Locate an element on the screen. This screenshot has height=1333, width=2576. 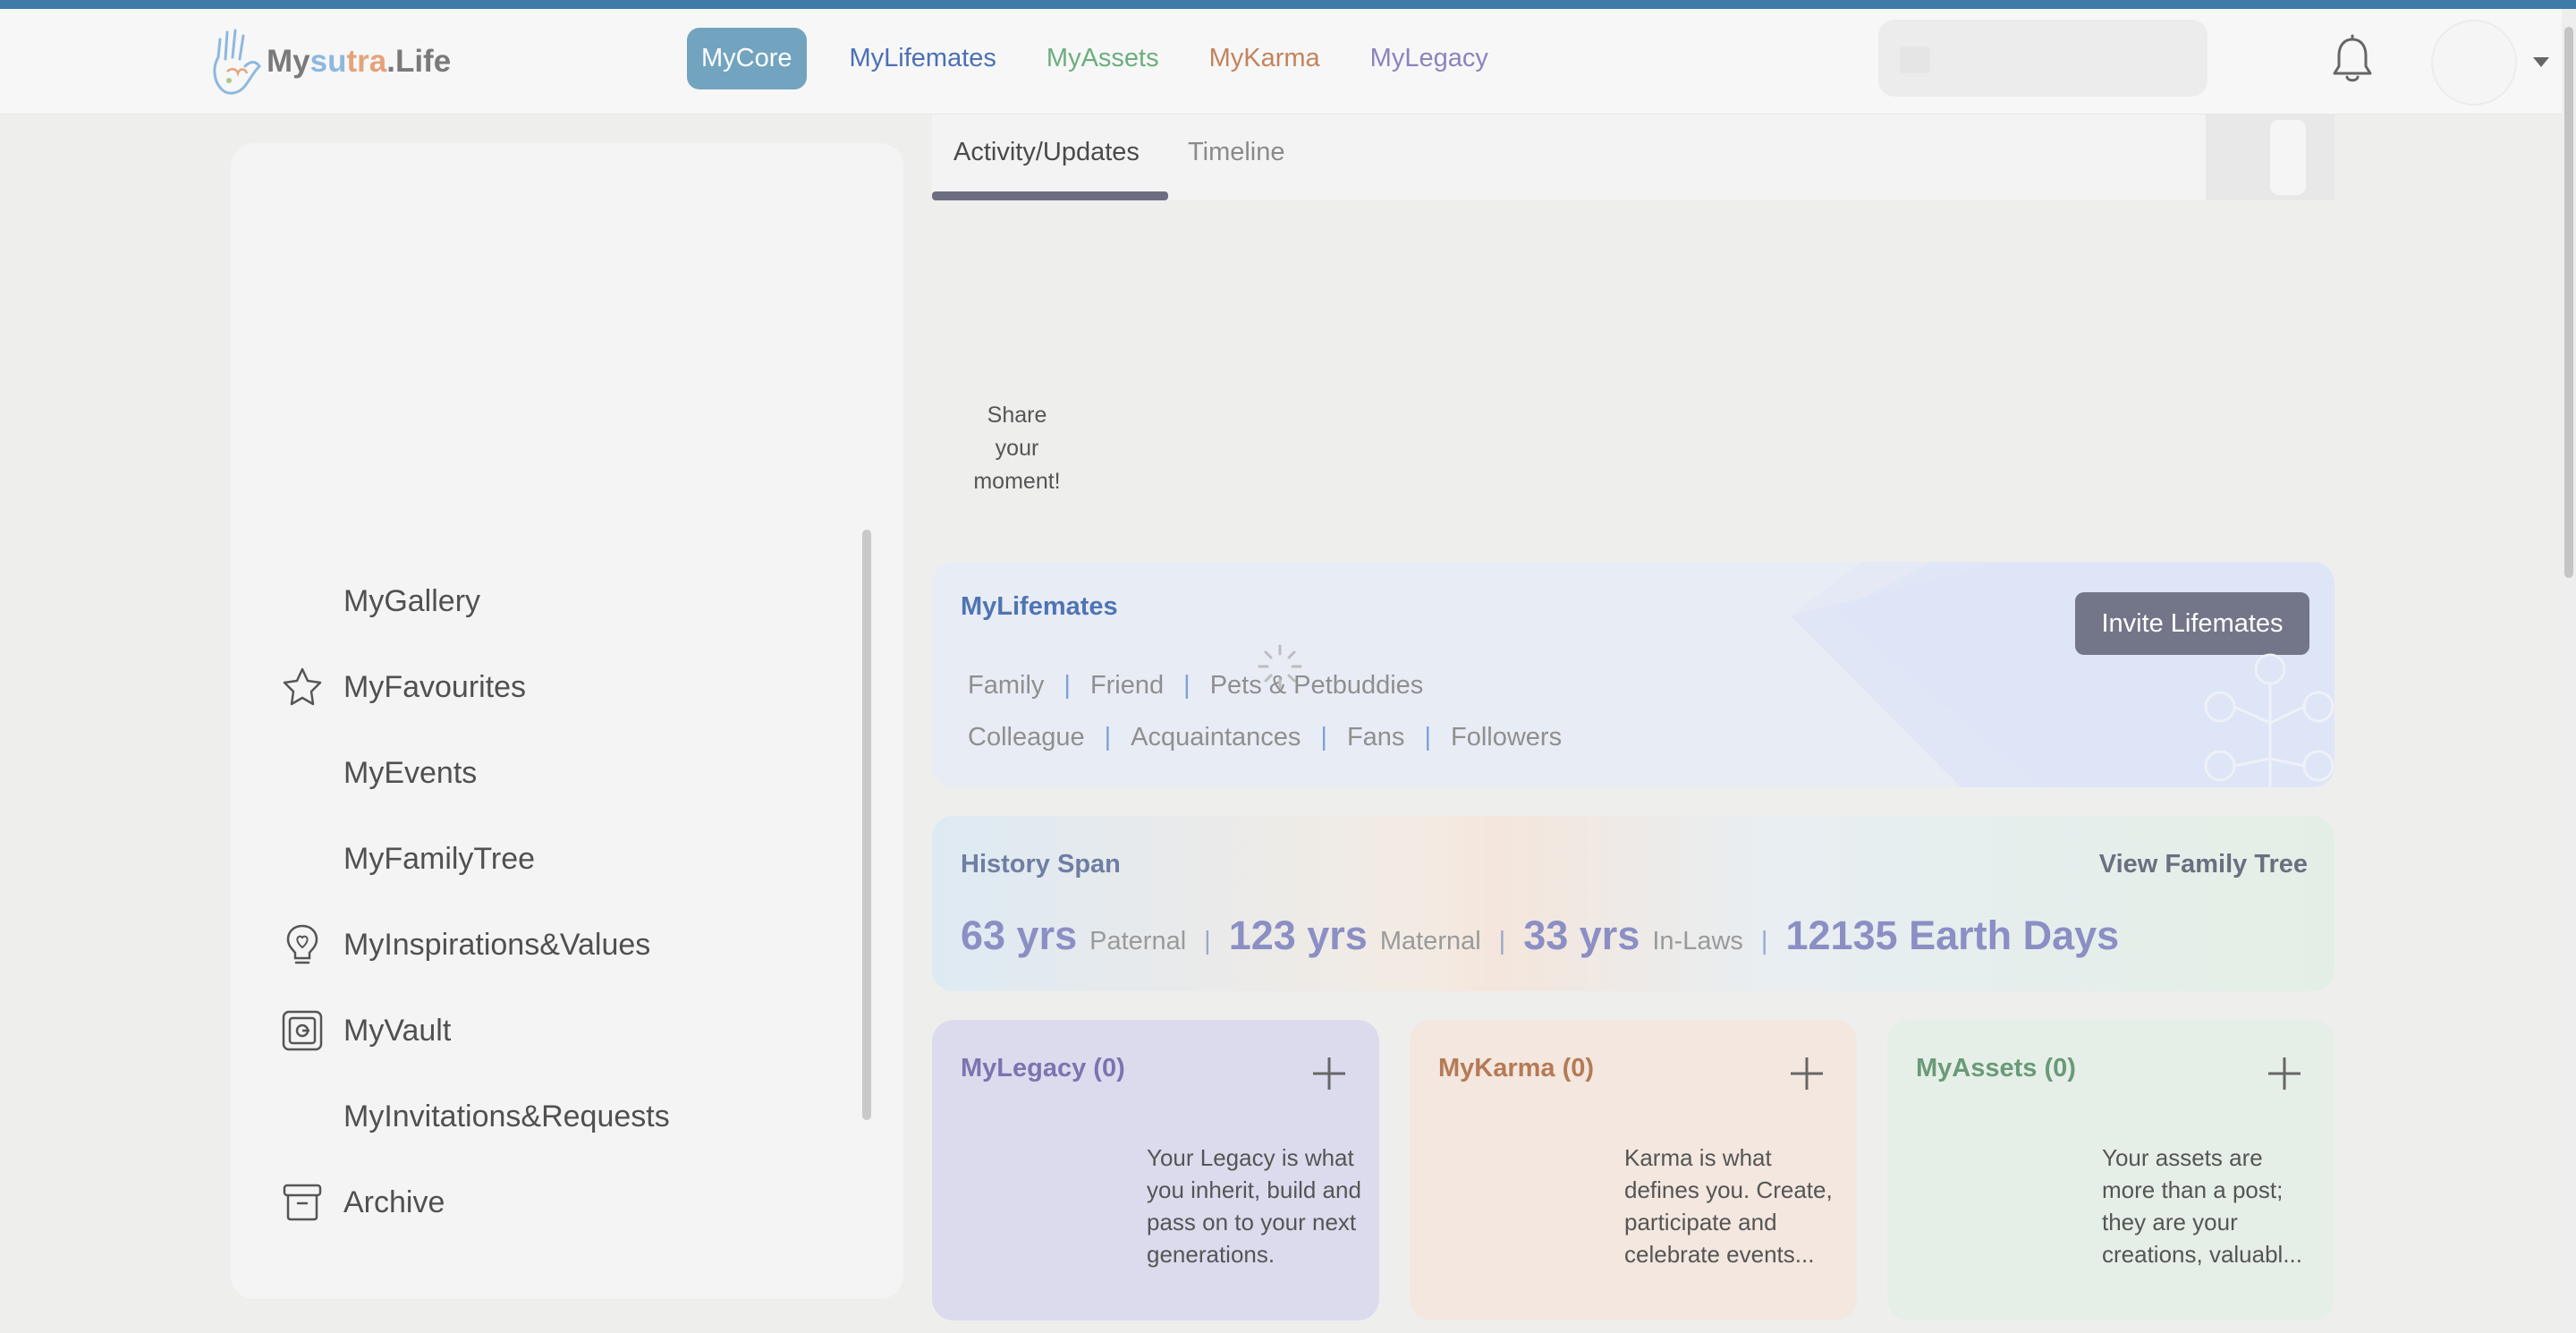
vault-icon is located at coordinates (302, 1030).